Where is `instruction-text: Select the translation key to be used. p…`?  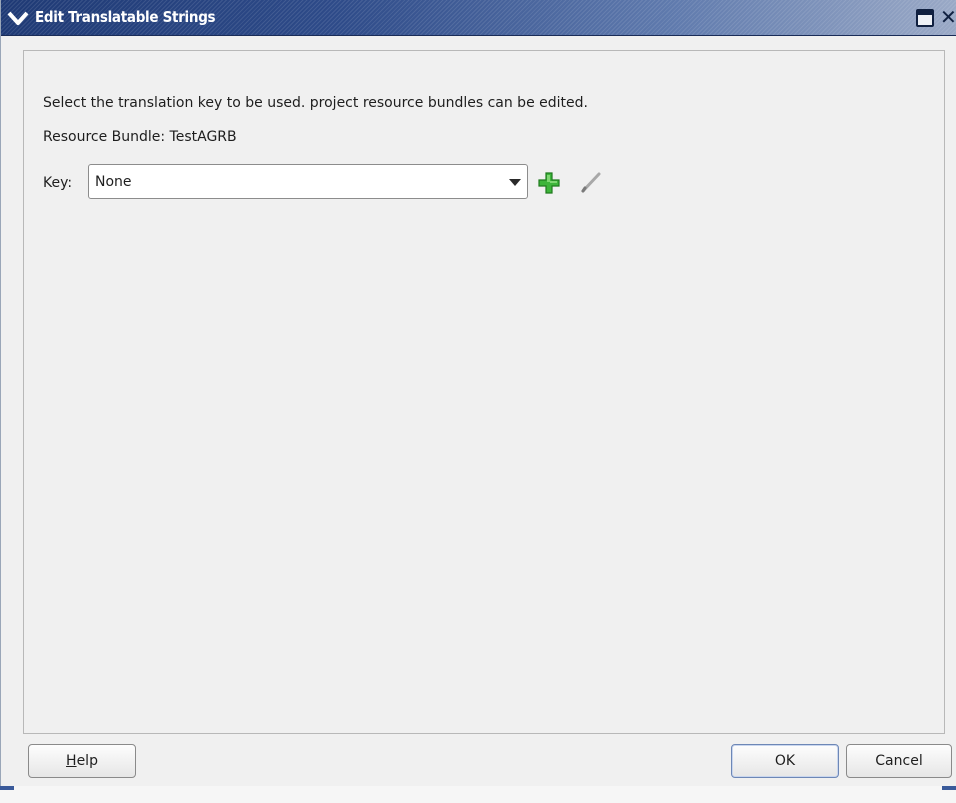 instruction-text: Select the translation key to be used. p… is located at coordinates (315, 103).